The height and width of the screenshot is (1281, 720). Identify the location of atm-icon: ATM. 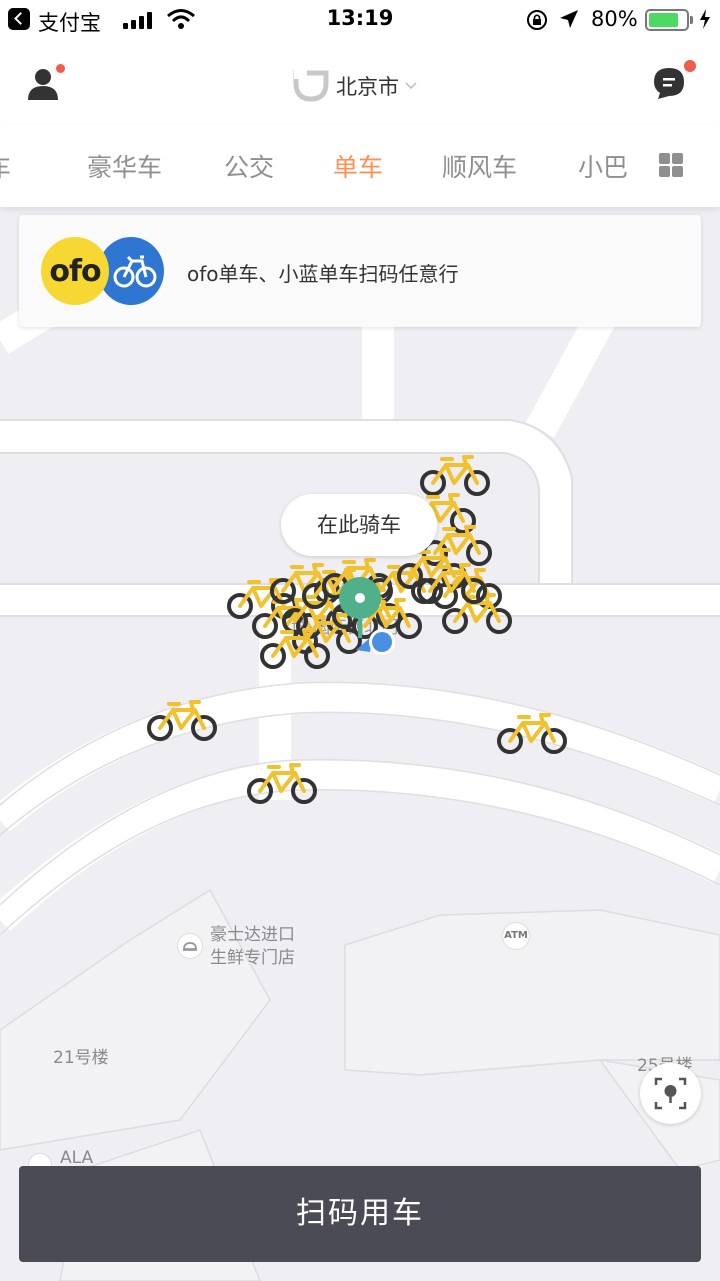
(516, 936).